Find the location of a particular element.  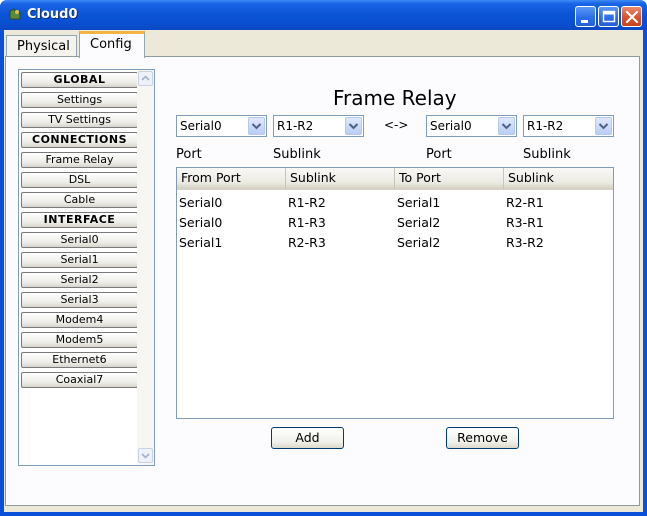

minimize-icon is located at coordinates (584, 21).